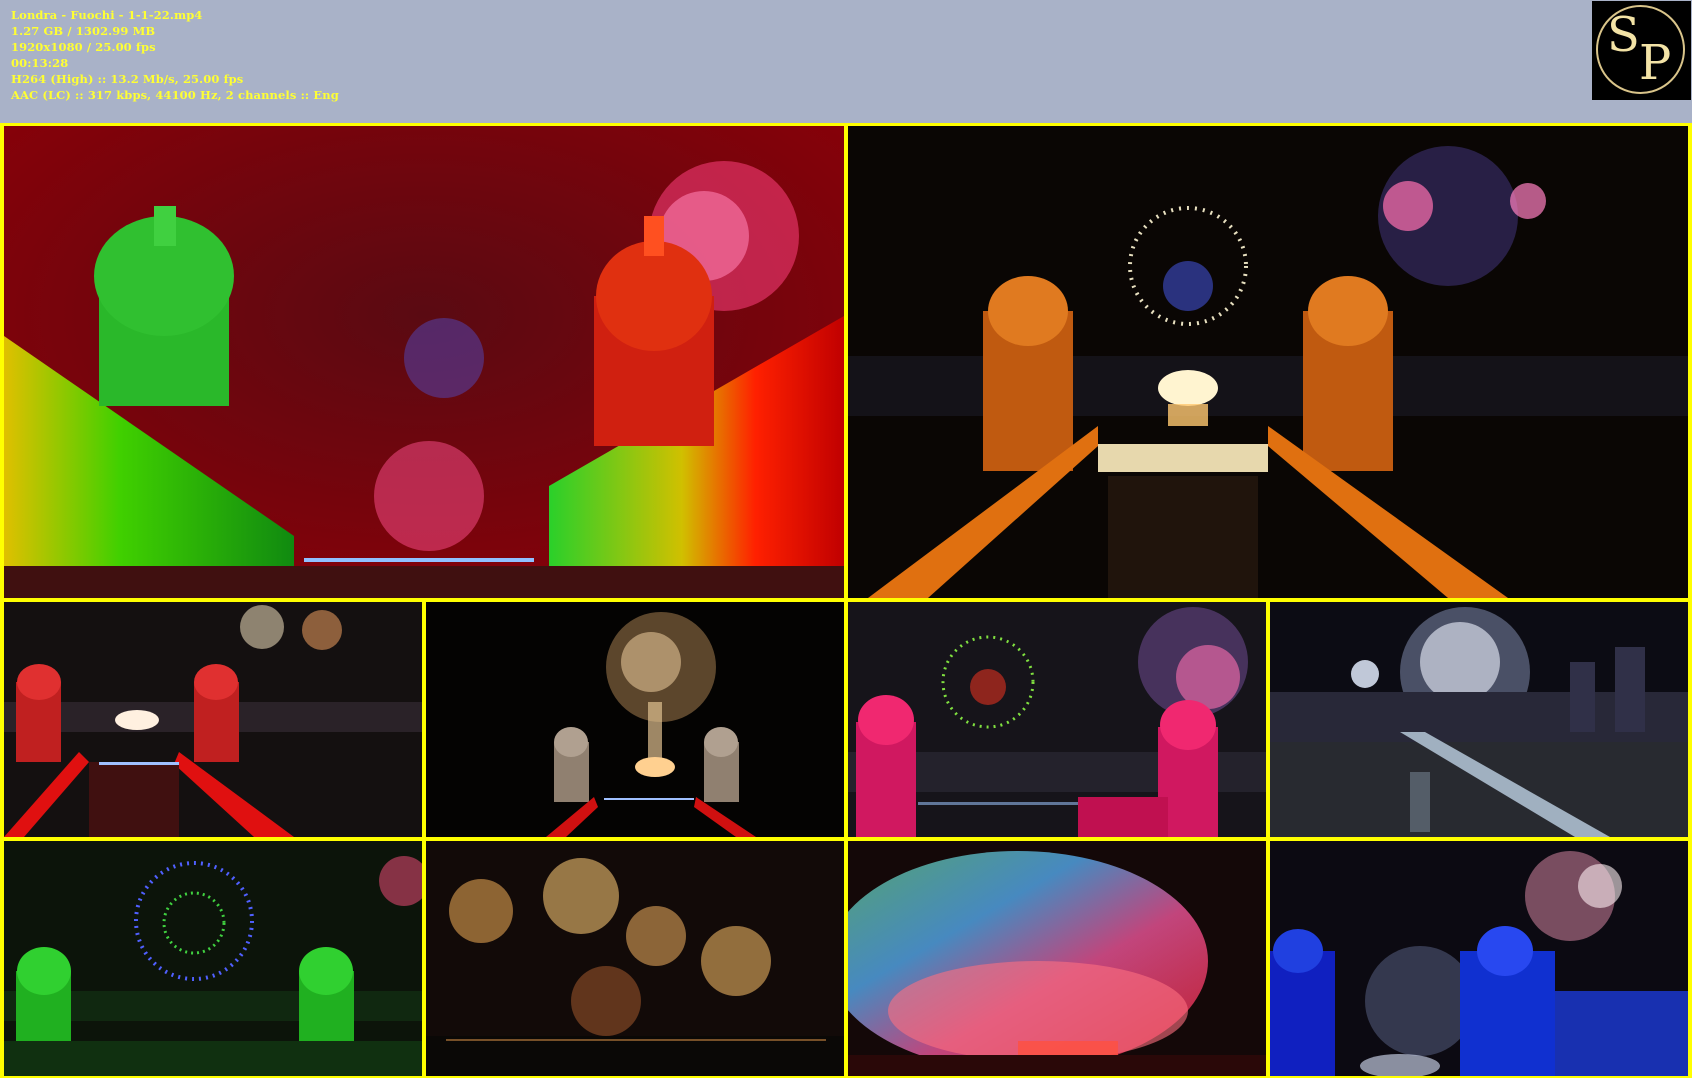 Image resolution: width=1692 pixels, height=1078 pixels. What do you see at coordinates (1623, 35) in the screenshot?
I see `logo-letter-s: S` at bounding box center [1623, 35].